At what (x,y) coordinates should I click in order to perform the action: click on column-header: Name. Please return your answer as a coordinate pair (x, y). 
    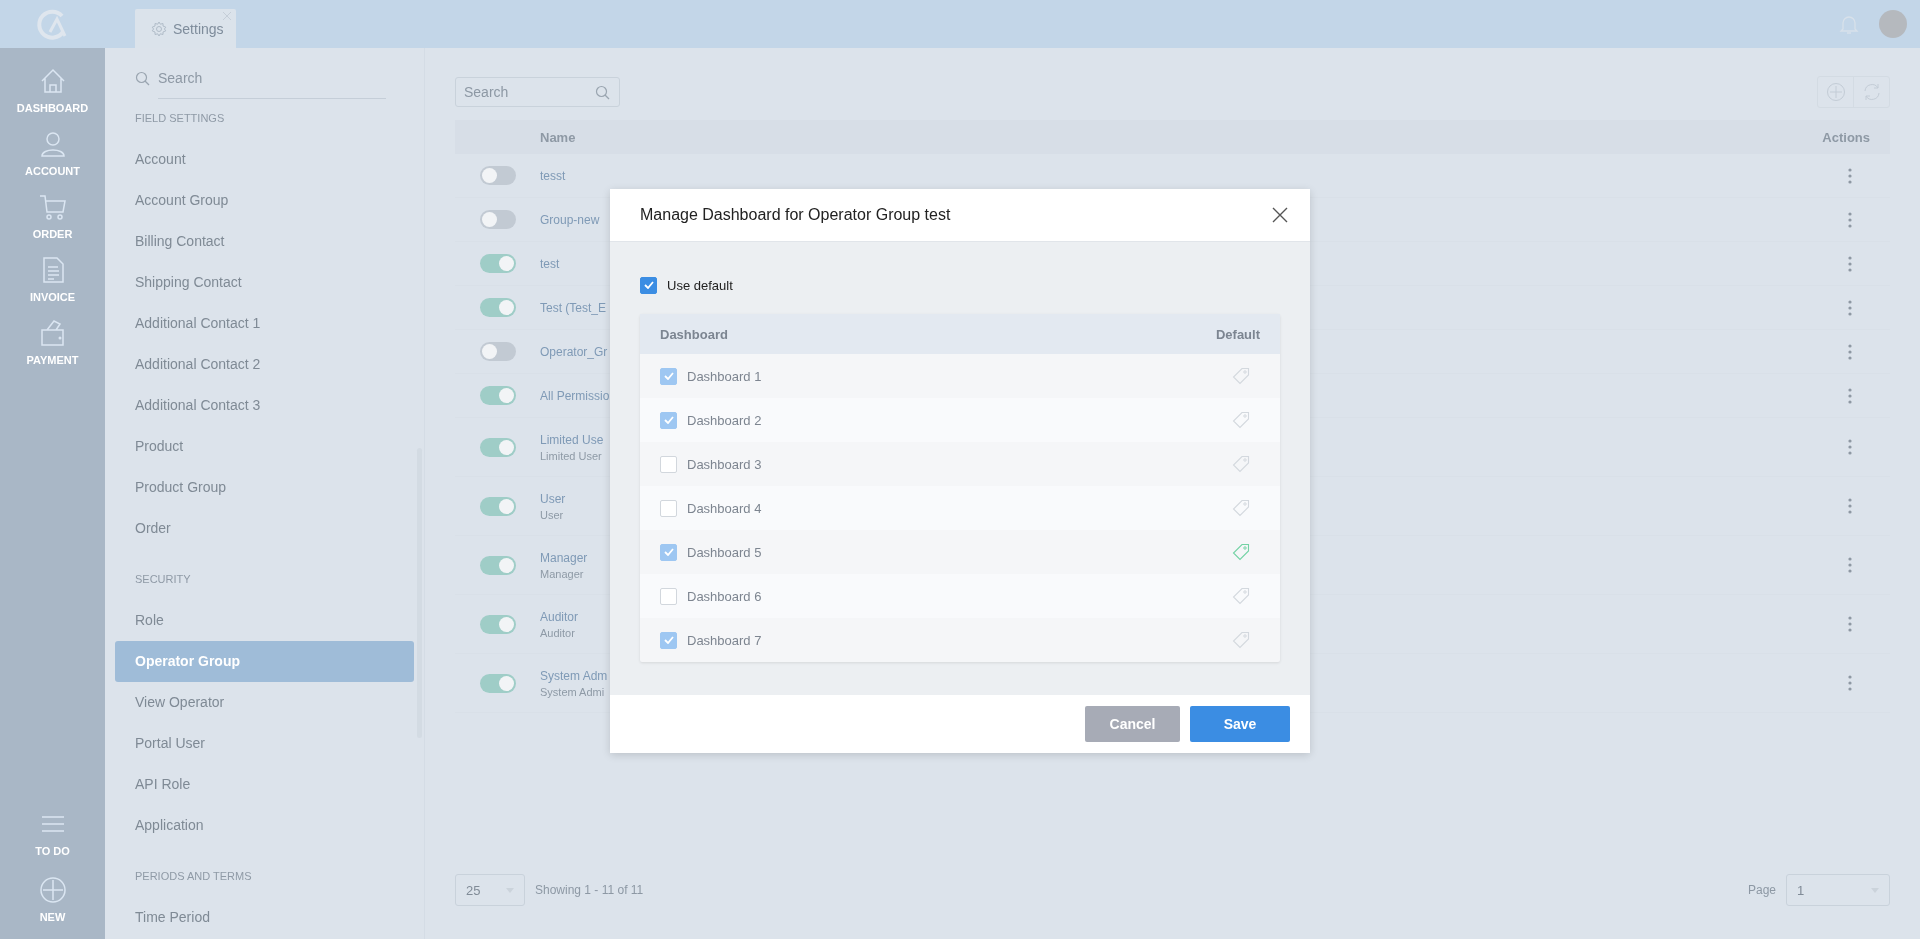
    Looking at the image, I should click on (558, 137).